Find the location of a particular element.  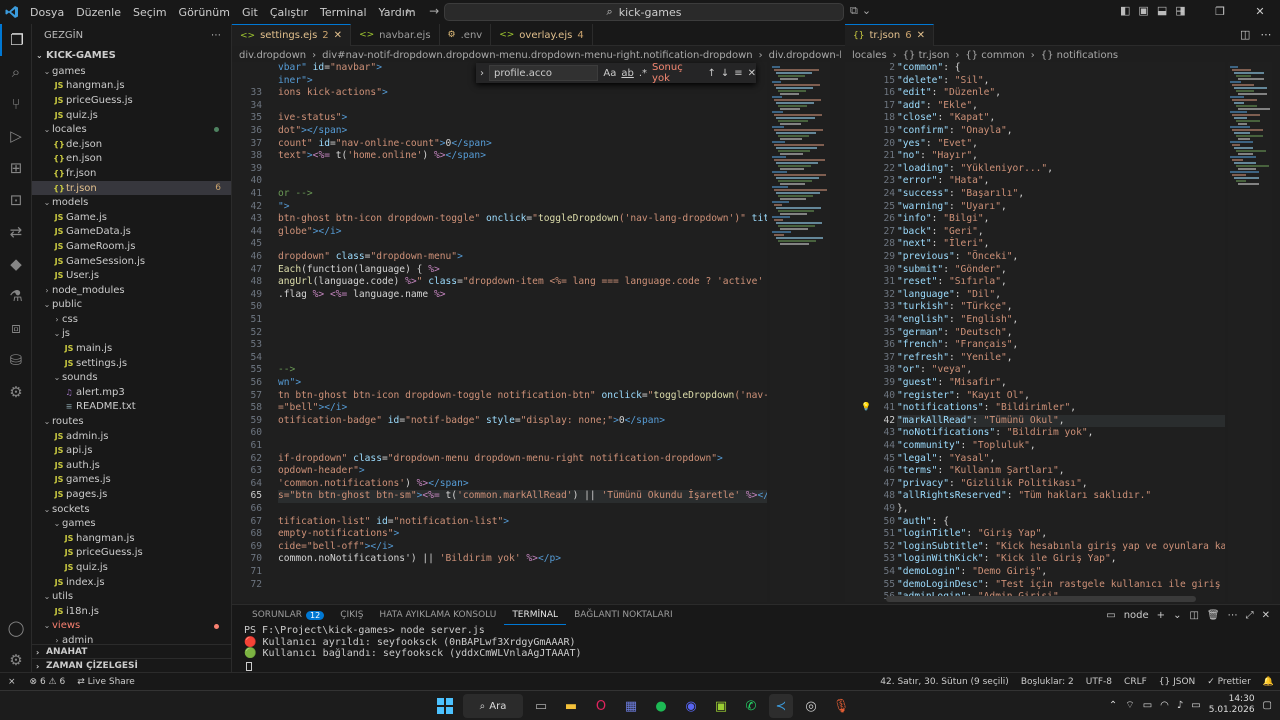

encoding: UTF-8 is located at coordinates (1099, 682).